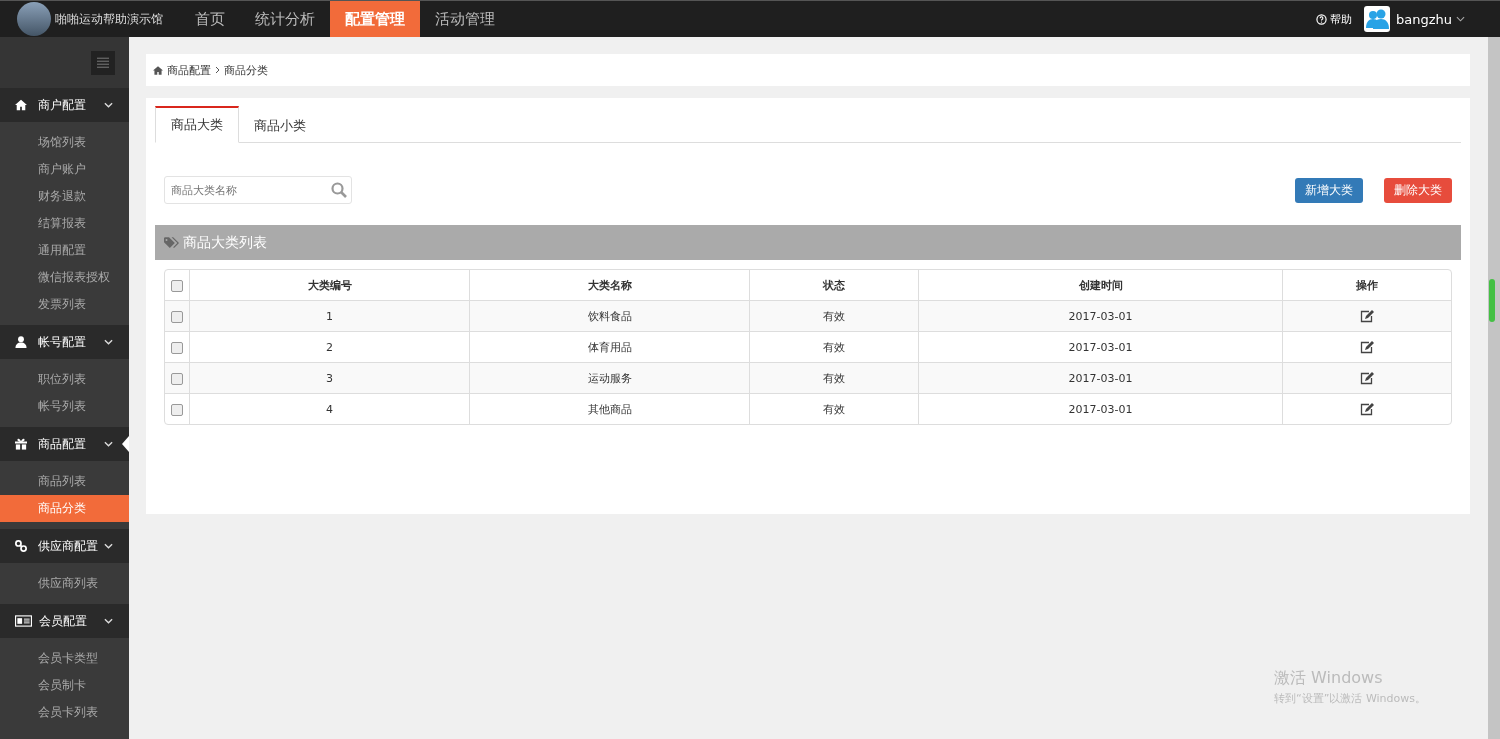 The width and height of the screenshot is (1500, 739). What do you see at coordinates (64, 142) in the screenshot?
I see `sidebar-item: 场馆列表` at bounding box center [64, 142].